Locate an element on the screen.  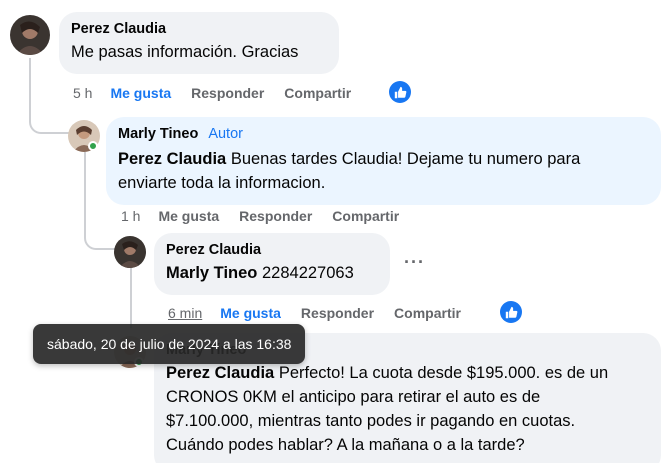
mention-link: Marly Tineo is located at coordinates (211, 273).